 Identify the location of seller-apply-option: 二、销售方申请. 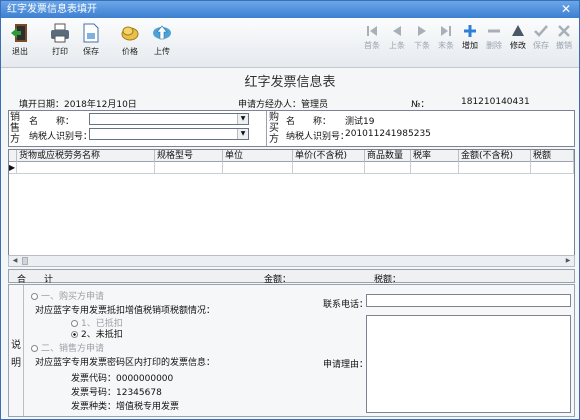
(67, 347).